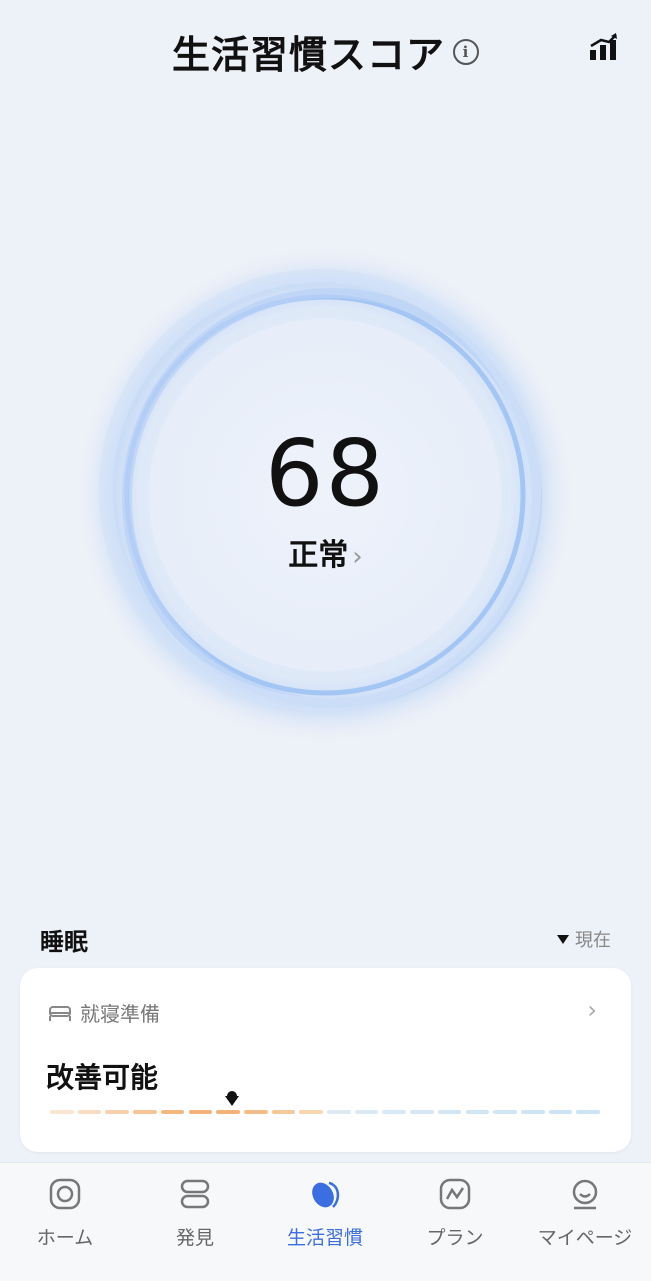  I want to click on level-track, so click(325, 1102).